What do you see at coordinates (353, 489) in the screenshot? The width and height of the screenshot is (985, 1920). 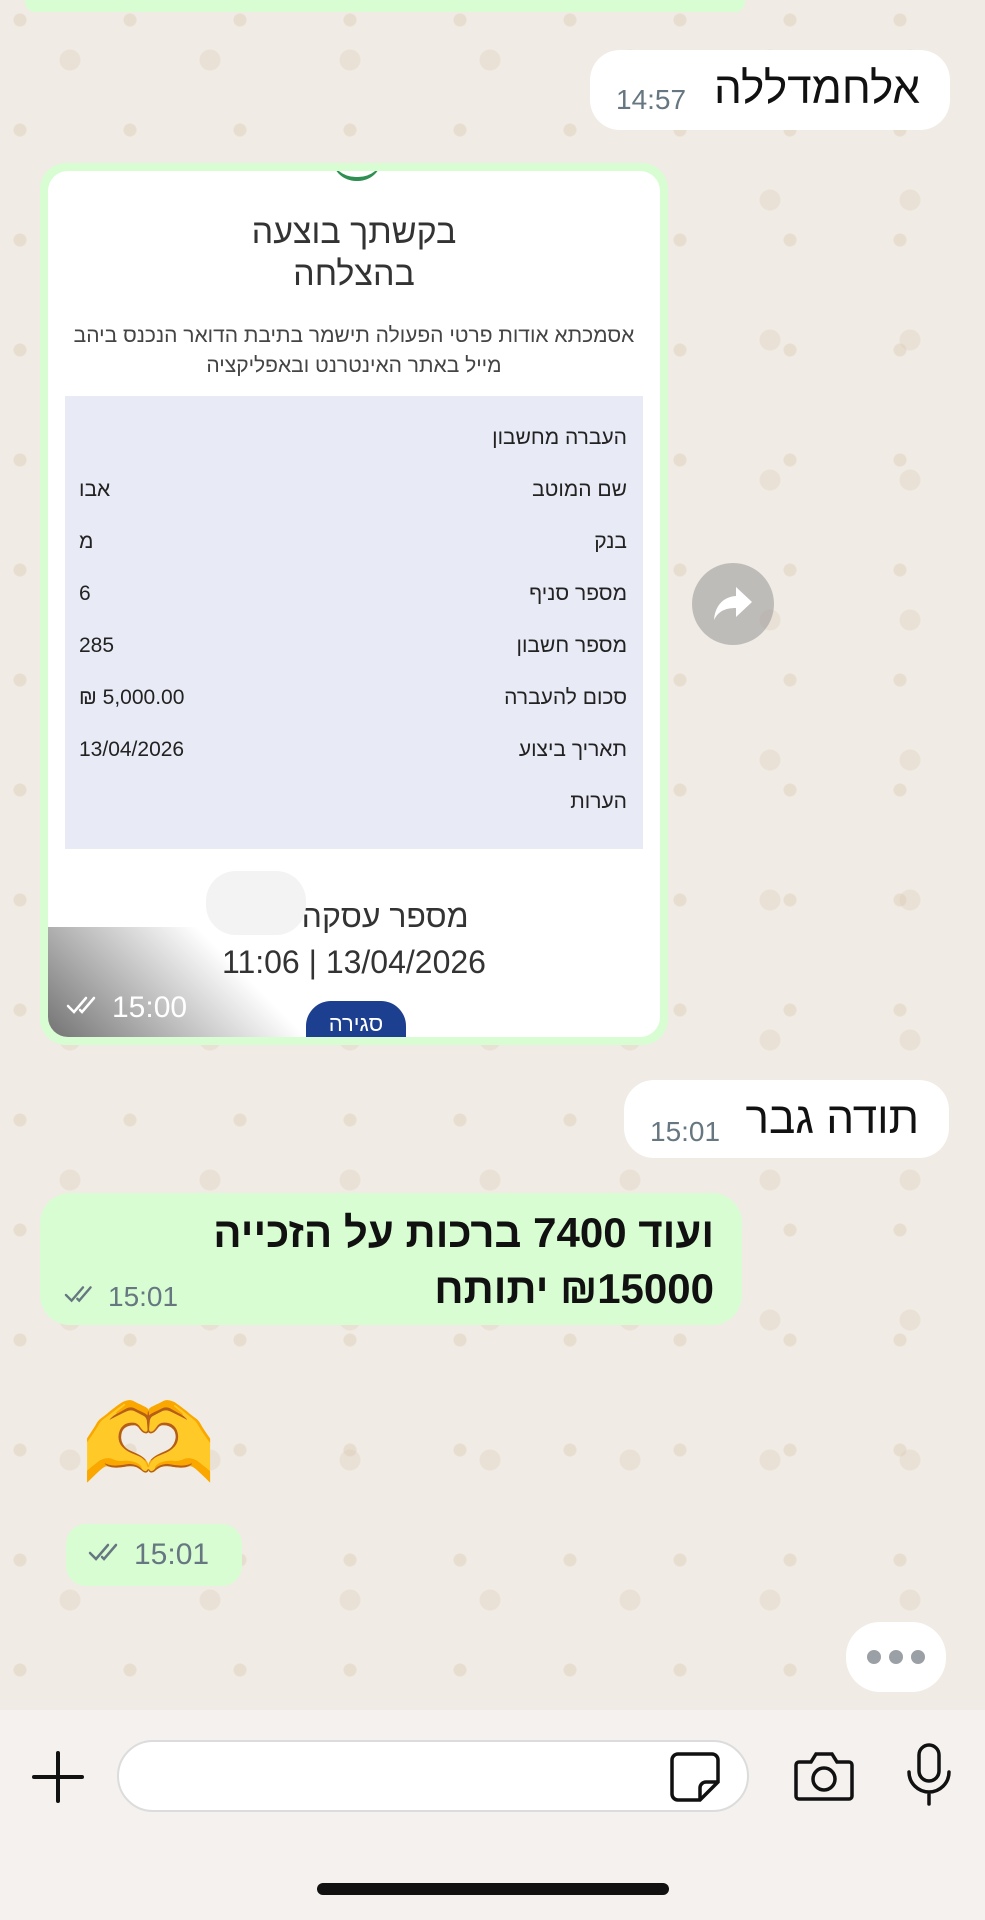 I see `detail-row: שם המוטב אבו` at bounding box center [353, 489].